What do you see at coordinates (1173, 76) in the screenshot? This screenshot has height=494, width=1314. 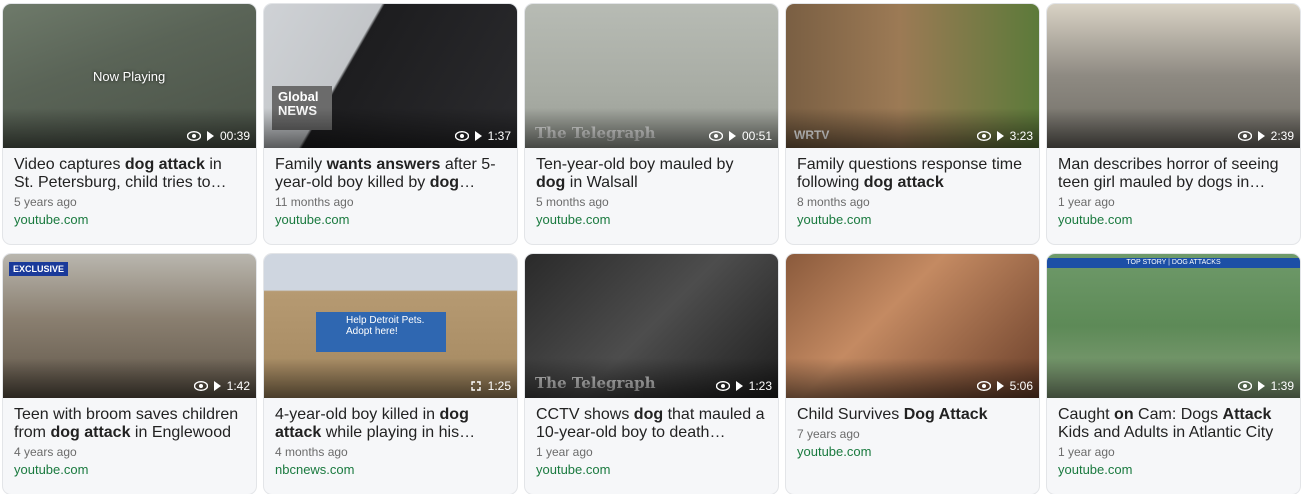 I see `video-thumbnail: 2:39` at bounding box center [1173, 76].